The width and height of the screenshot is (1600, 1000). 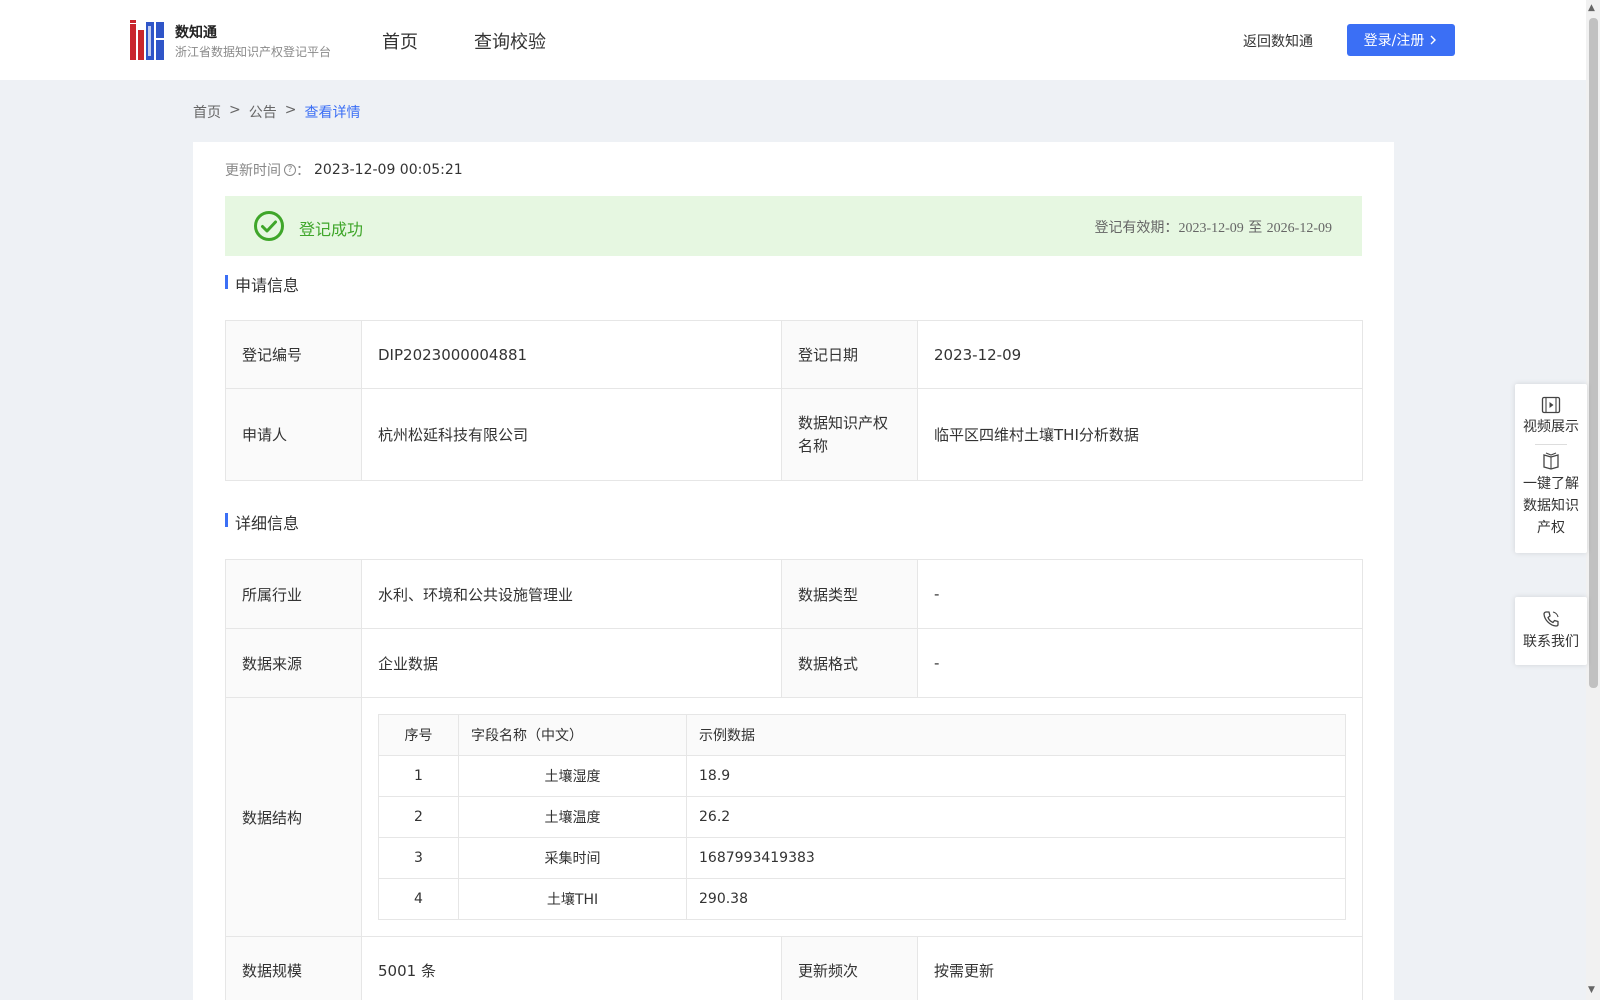 What do you see at coordinates (572, 858) in the screenshot?
I see `cell-field-name: 采集时间` at bounding box center [572, 858].